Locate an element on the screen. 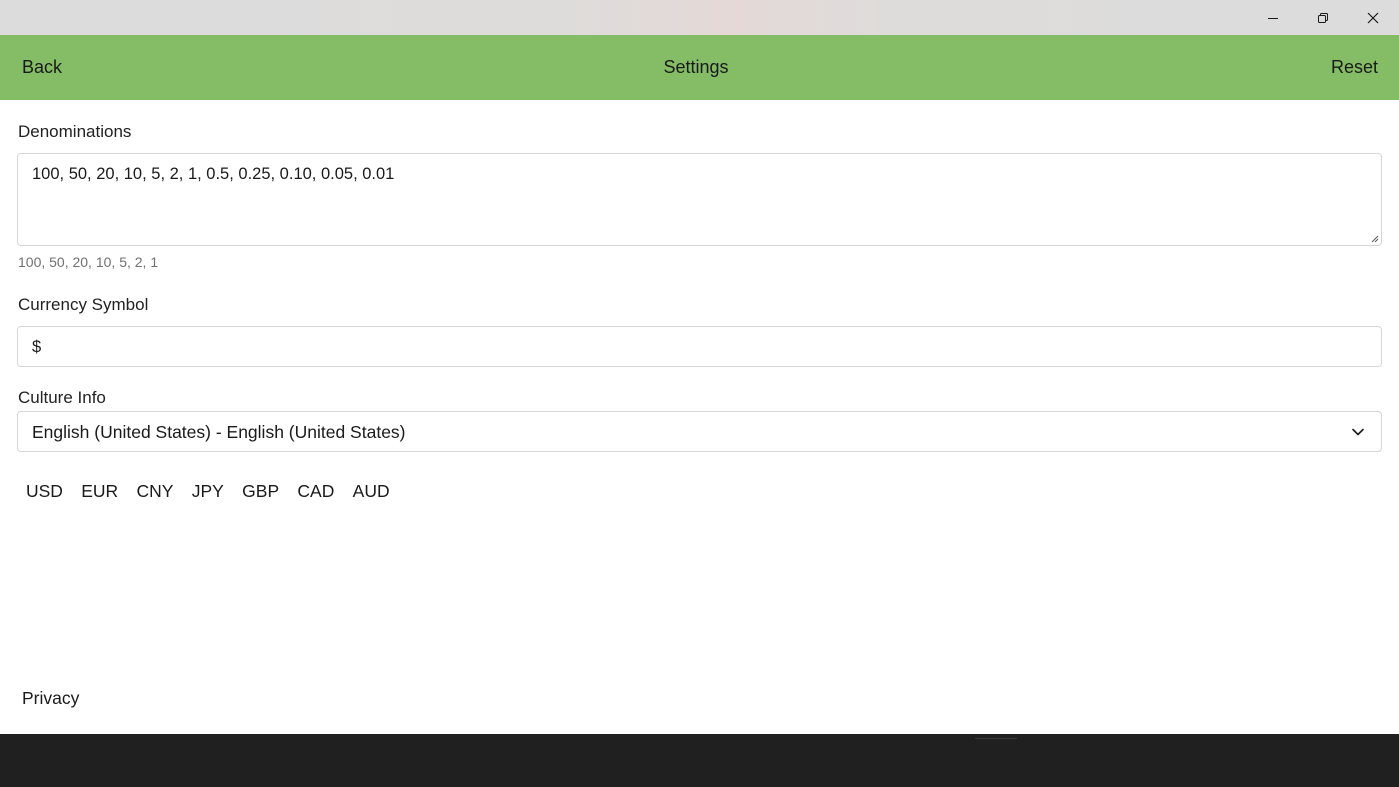  restore-icon is located at coordinates (1323, 17).